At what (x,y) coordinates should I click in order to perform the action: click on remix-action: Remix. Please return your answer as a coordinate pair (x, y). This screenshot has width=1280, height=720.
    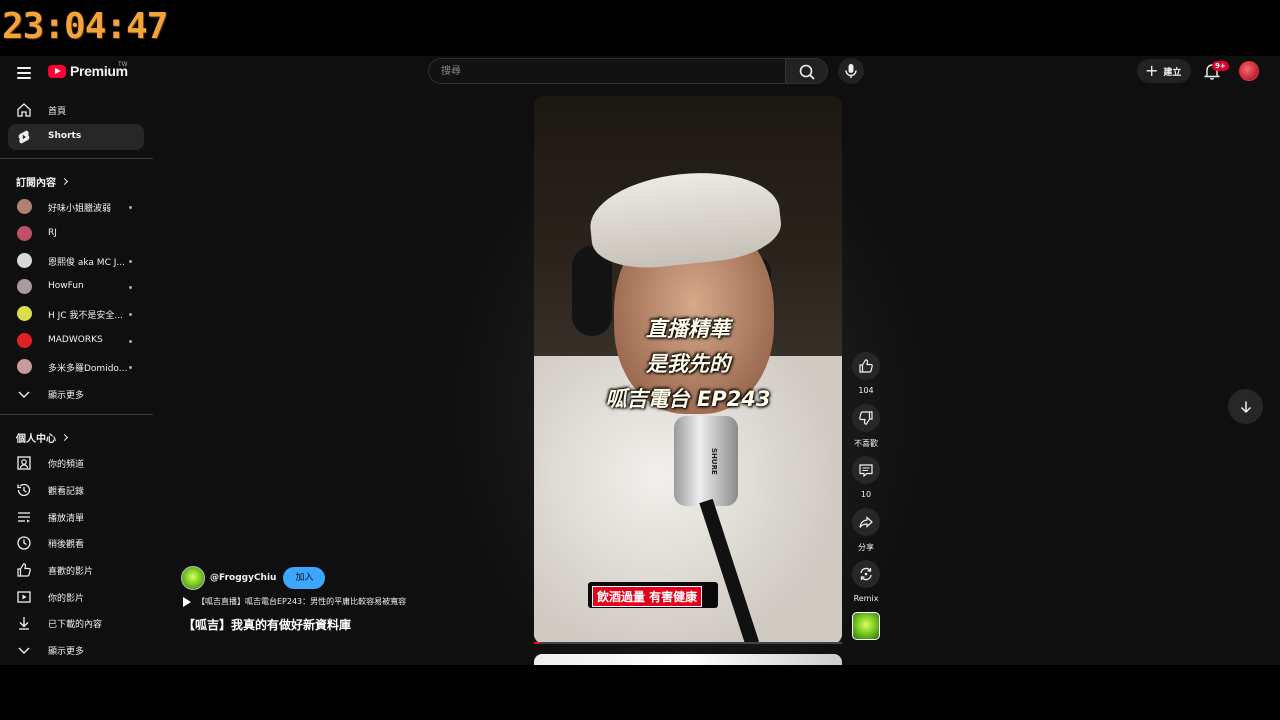
    Looking at the image, I should click on (866, 581).